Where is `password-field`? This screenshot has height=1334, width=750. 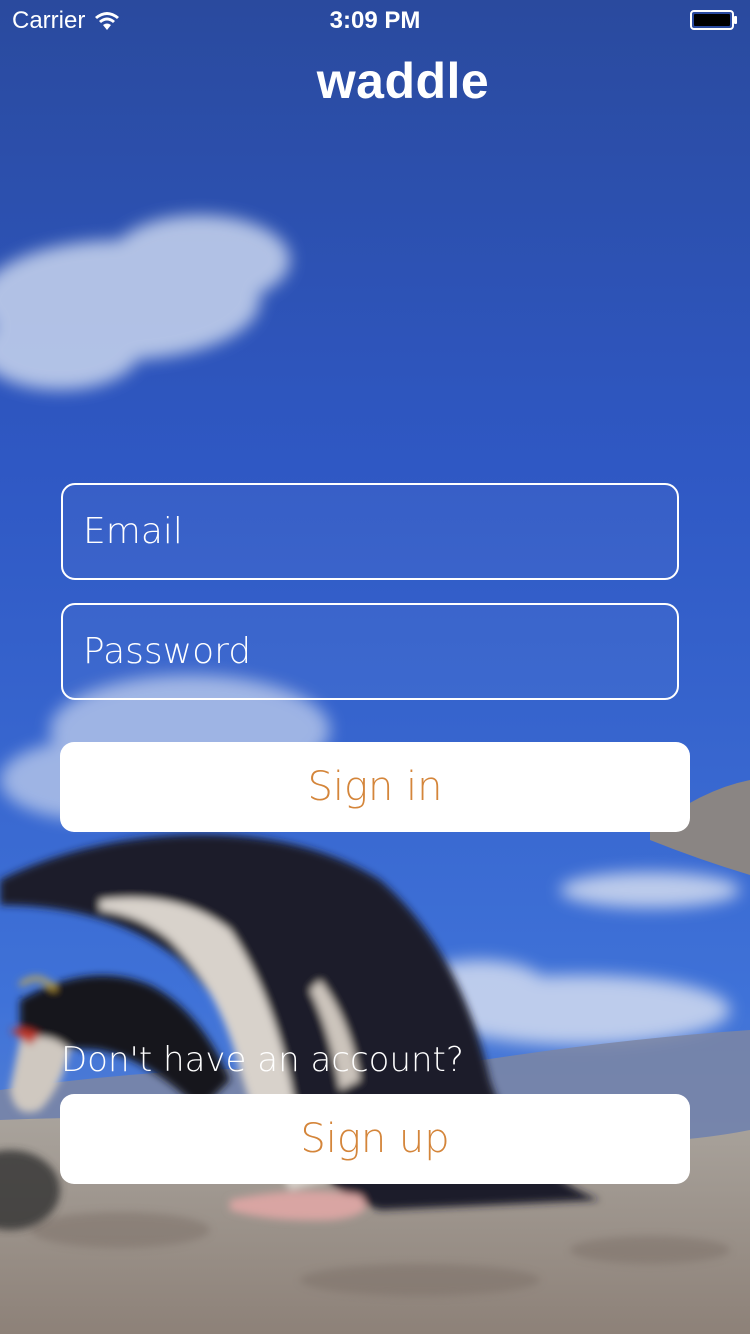 password-field is located at coordinates (370, 651).